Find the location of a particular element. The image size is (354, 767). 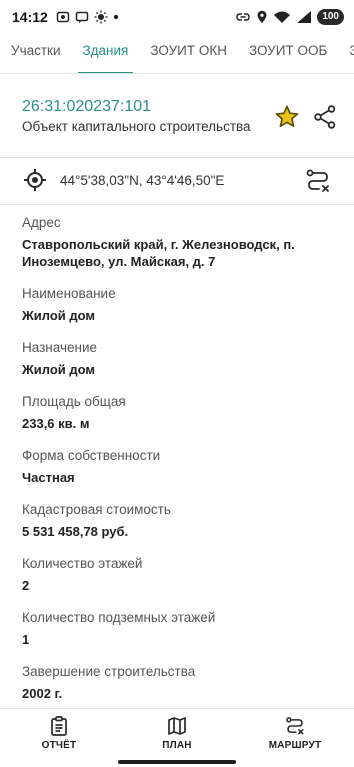

divider is located at coordinates (177, 204).